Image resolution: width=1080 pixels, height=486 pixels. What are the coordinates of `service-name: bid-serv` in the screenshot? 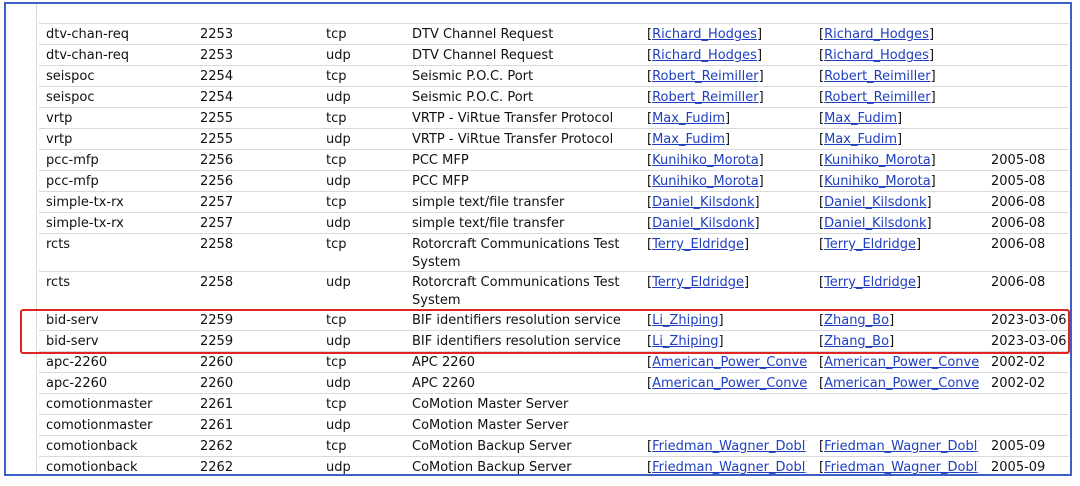 It's located at (72, 341).